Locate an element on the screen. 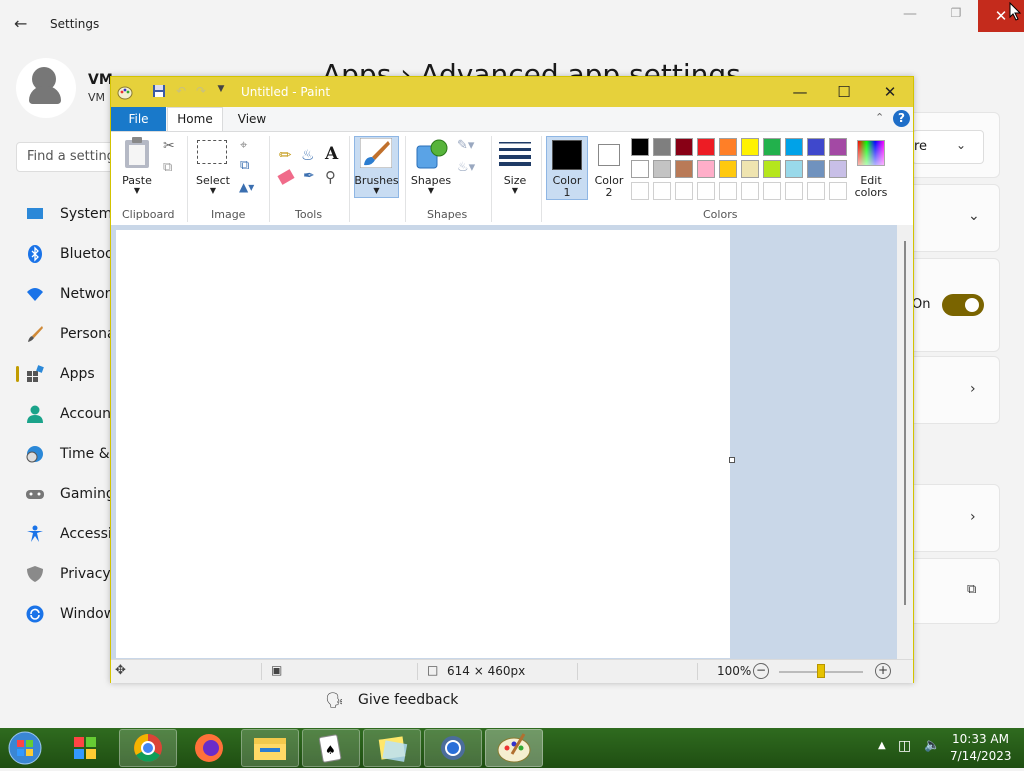 The height and width of the screenshot is (771, 1024). text-icon: A is located at coordinates (331, 154).